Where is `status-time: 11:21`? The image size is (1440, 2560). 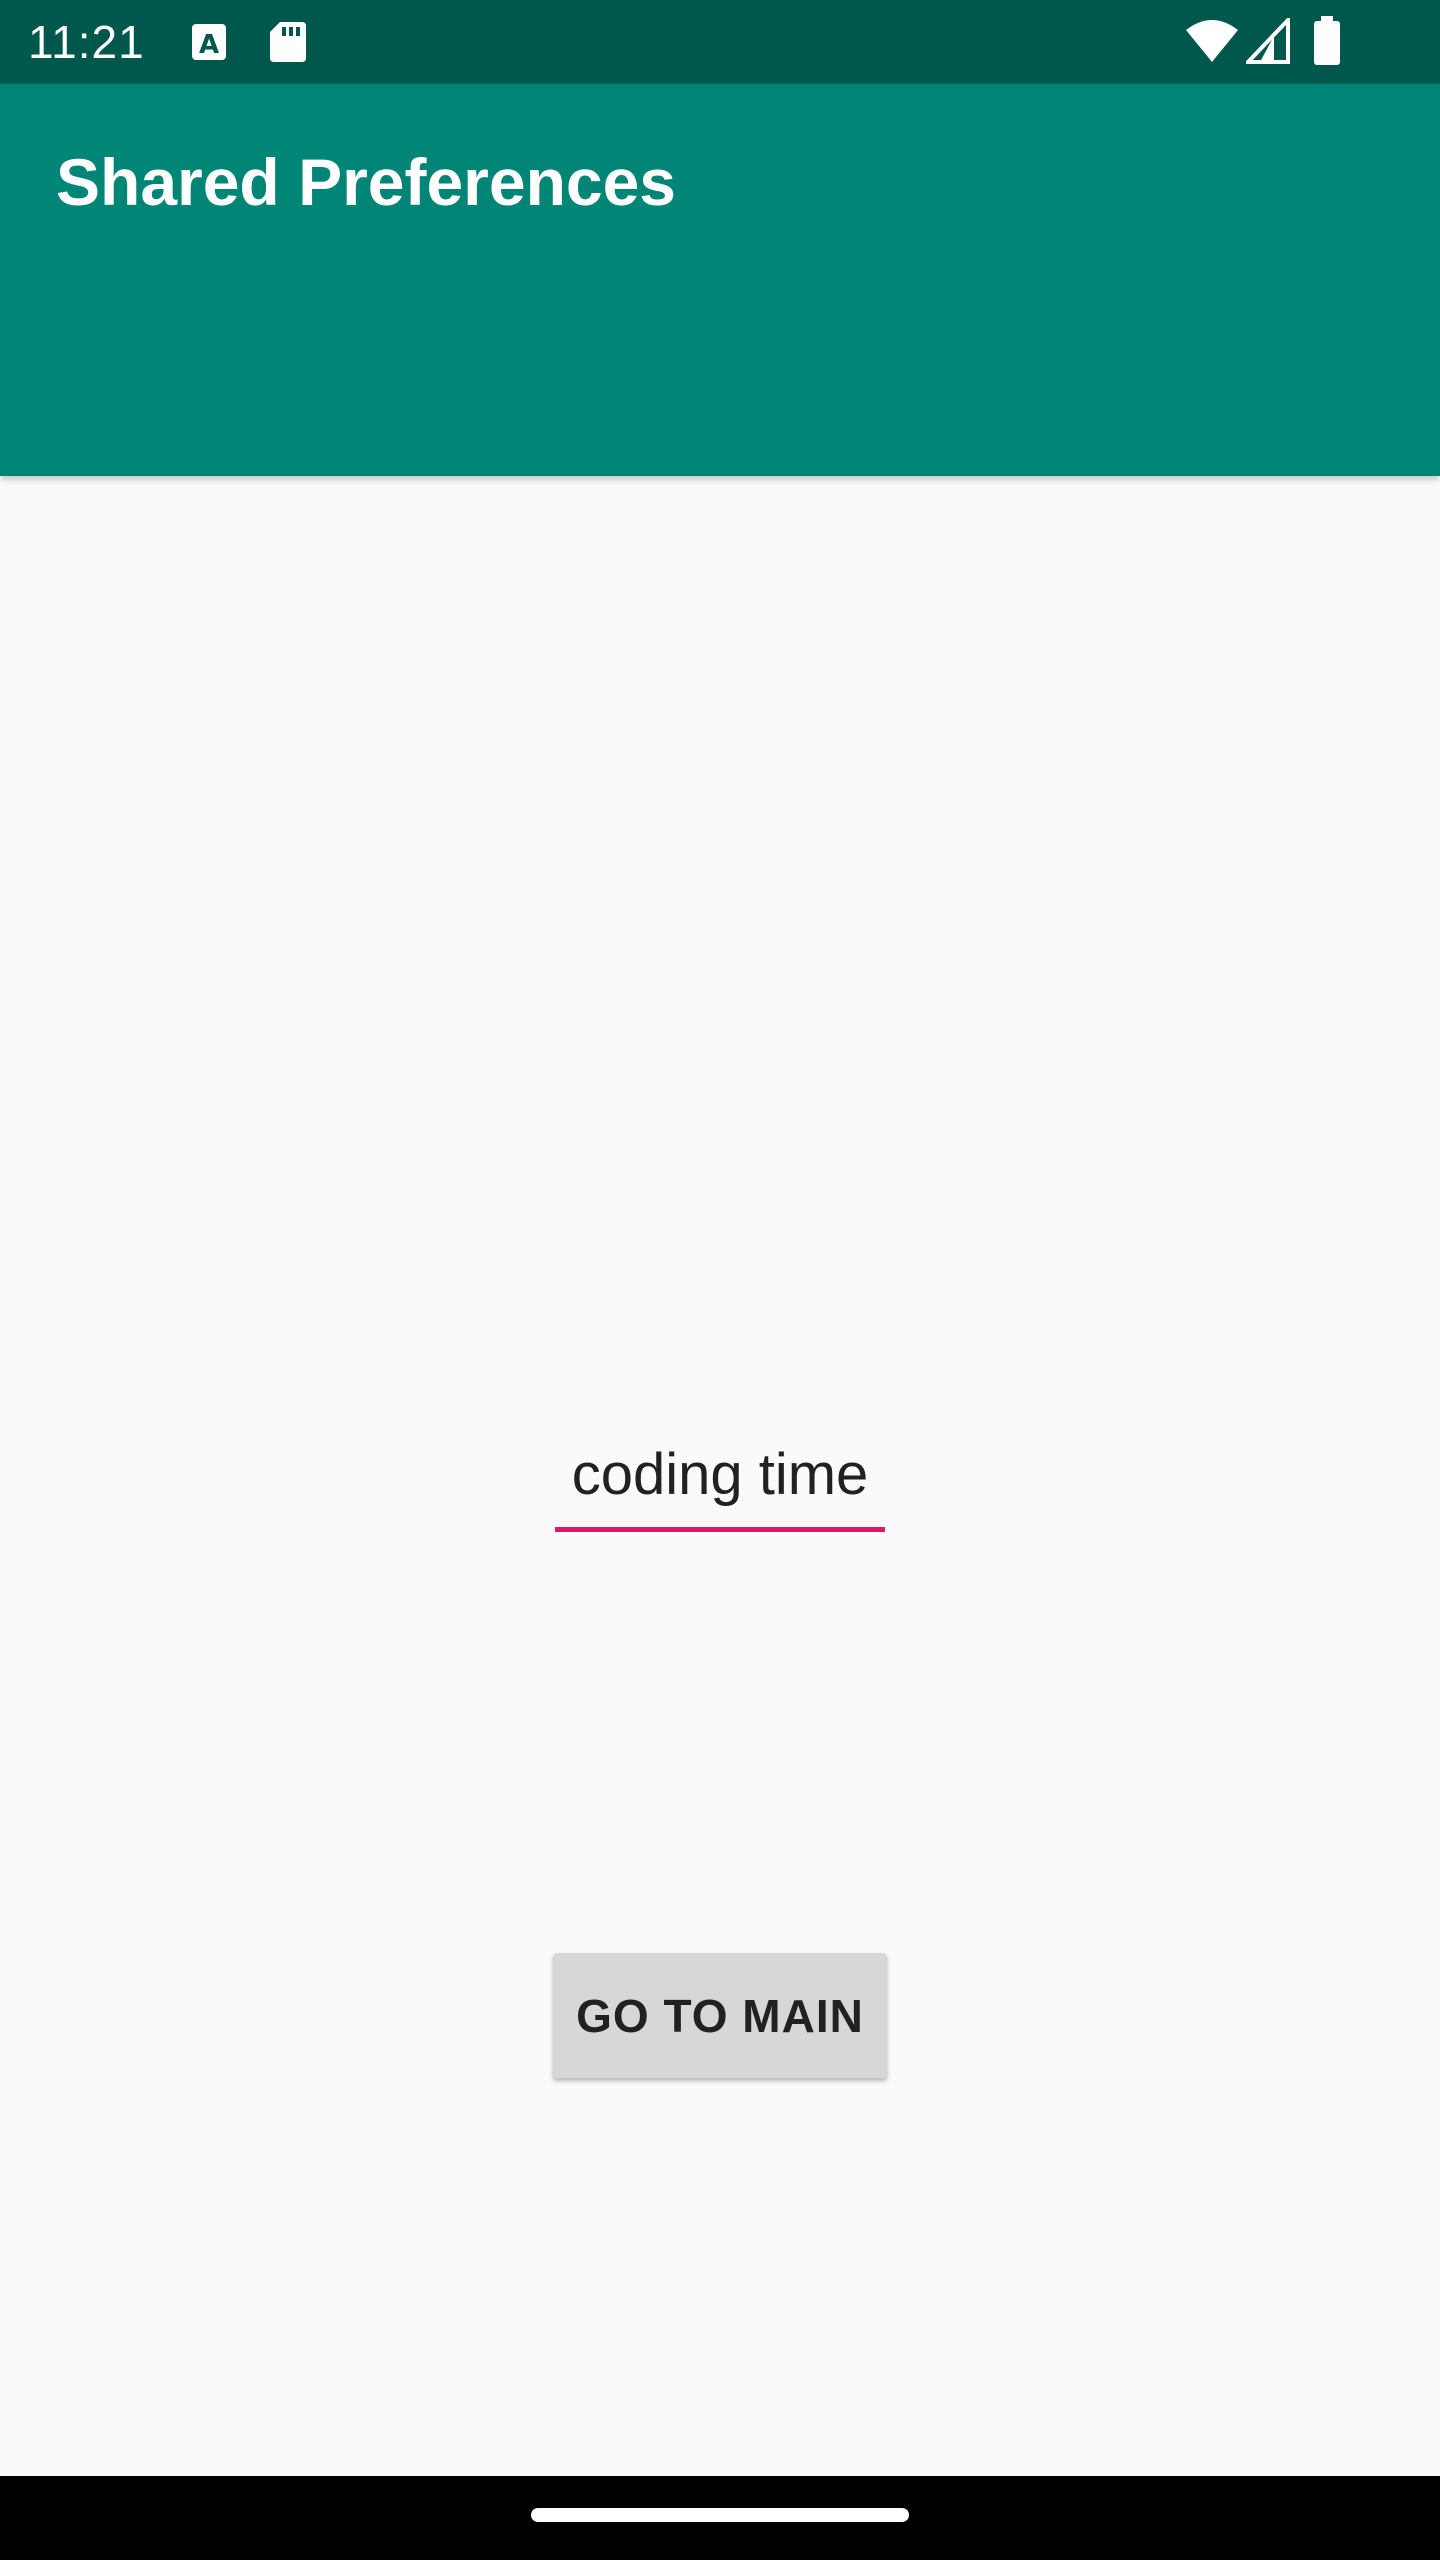 status-time: 11:21 is located at coordinates (86, 42).